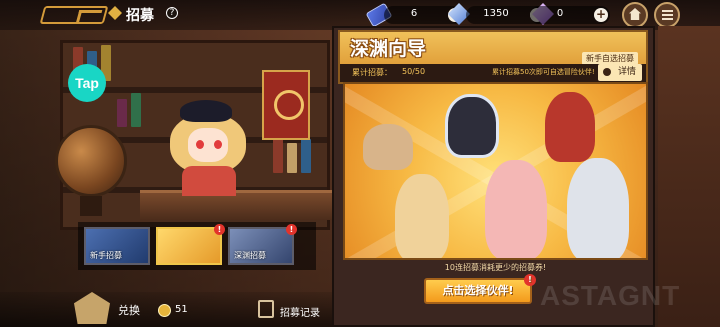 The width and height of the screenshot is (720, 327). I want to click on coin-icon, so click(164, 310).